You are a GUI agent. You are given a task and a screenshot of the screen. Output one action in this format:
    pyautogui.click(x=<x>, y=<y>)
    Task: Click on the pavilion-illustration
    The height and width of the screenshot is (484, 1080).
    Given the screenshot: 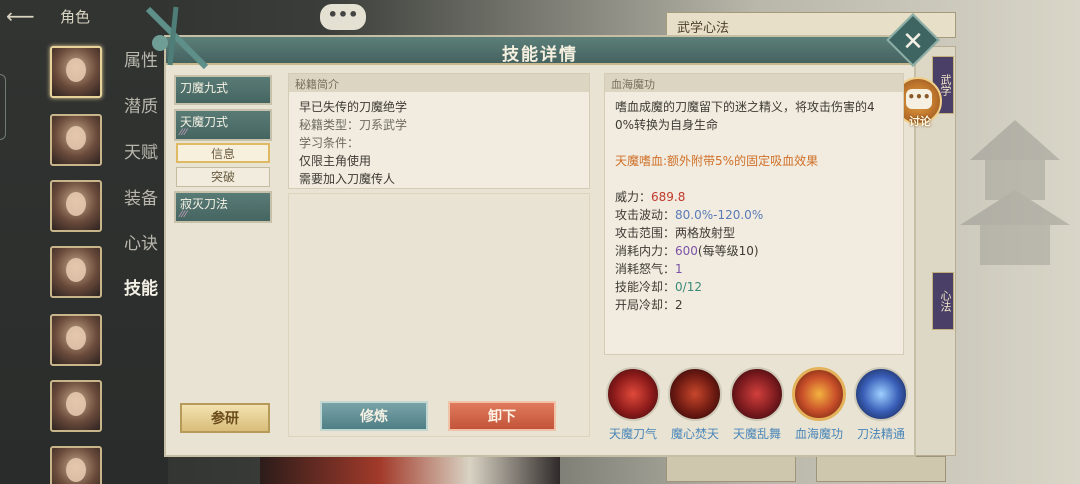 What is the action you would take?
    pyautogui.click(x=1015, y=192)
    